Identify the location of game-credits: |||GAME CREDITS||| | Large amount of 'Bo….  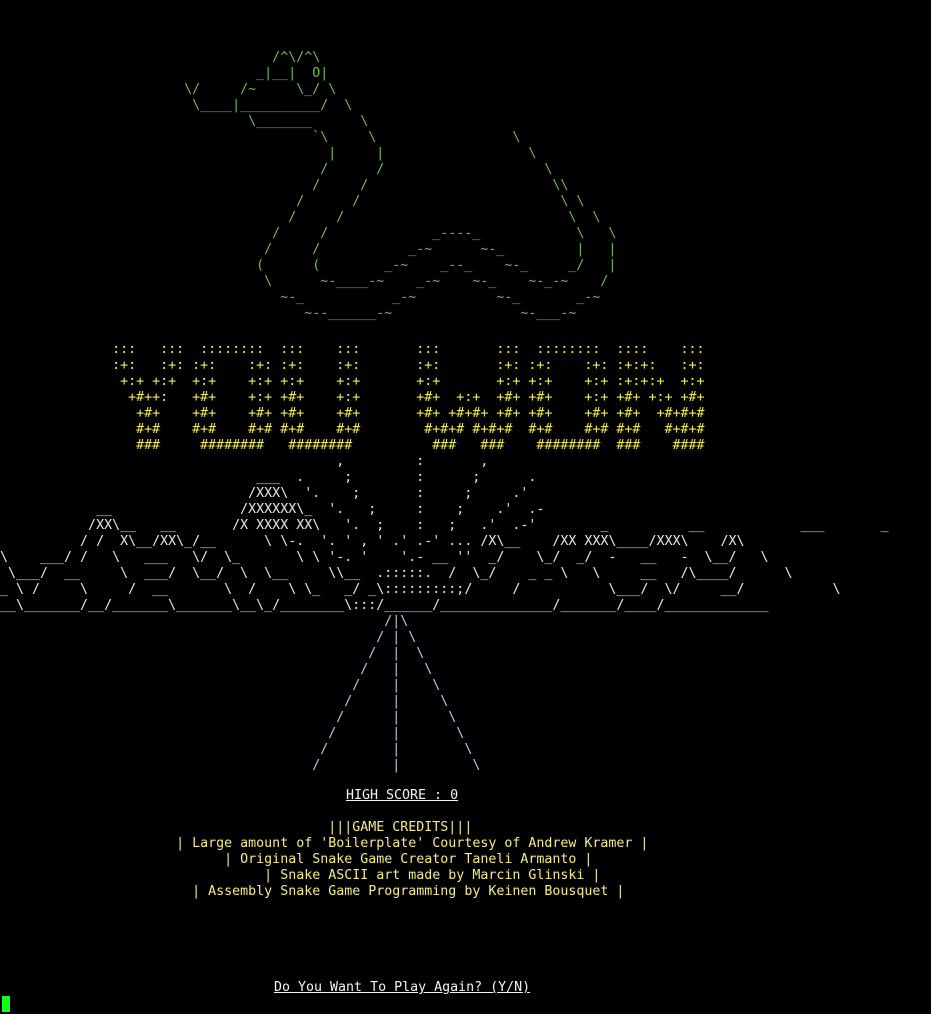
(412, 859).